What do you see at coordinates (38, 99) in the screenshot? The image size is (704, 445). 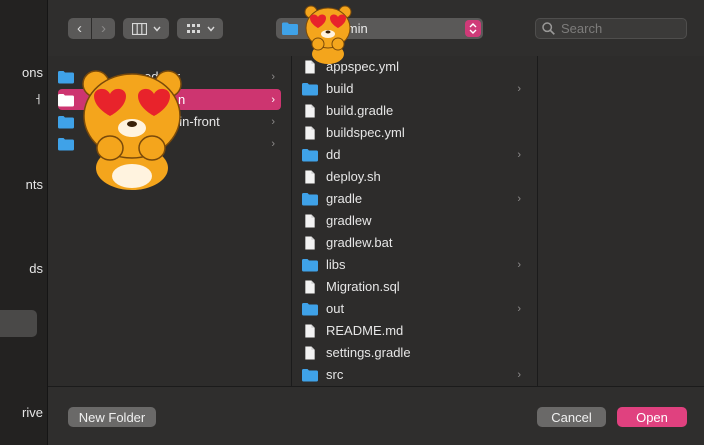 I see `sidebar-item: ㅓ` at bounding box center [38, 99].